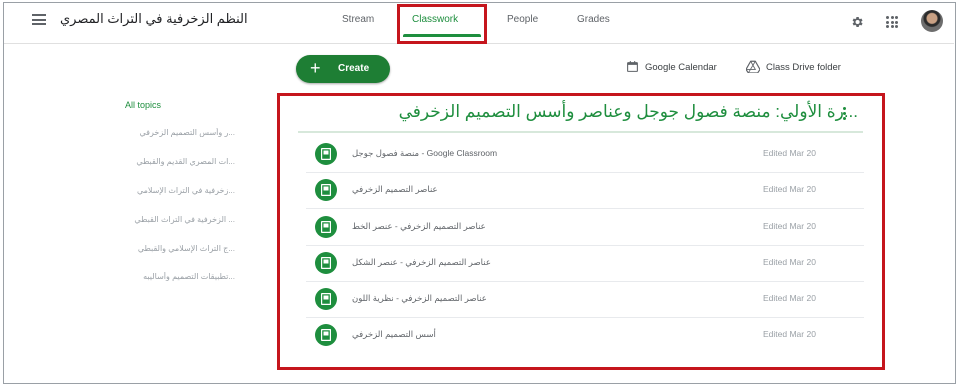 The image size is (961, 388). Describe the element at coordinates (395, 189) in the screenshot. I see `material-title: عناصر التصميم الزخرفي` at that location.